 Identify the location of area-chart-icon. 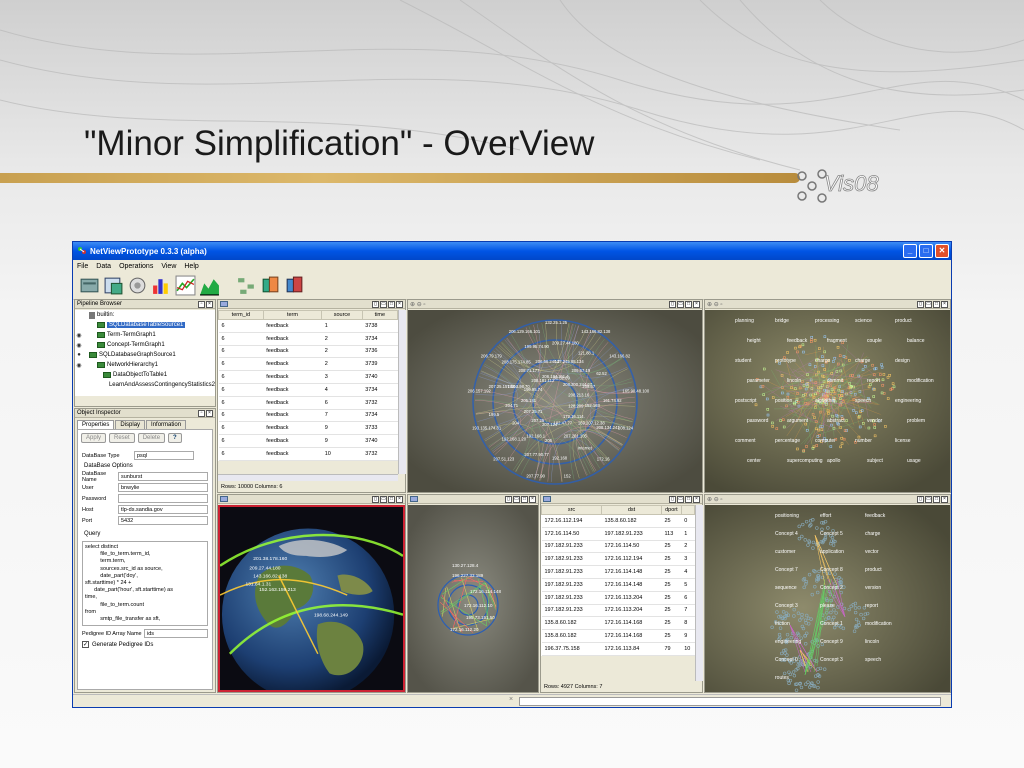
(209, 285).